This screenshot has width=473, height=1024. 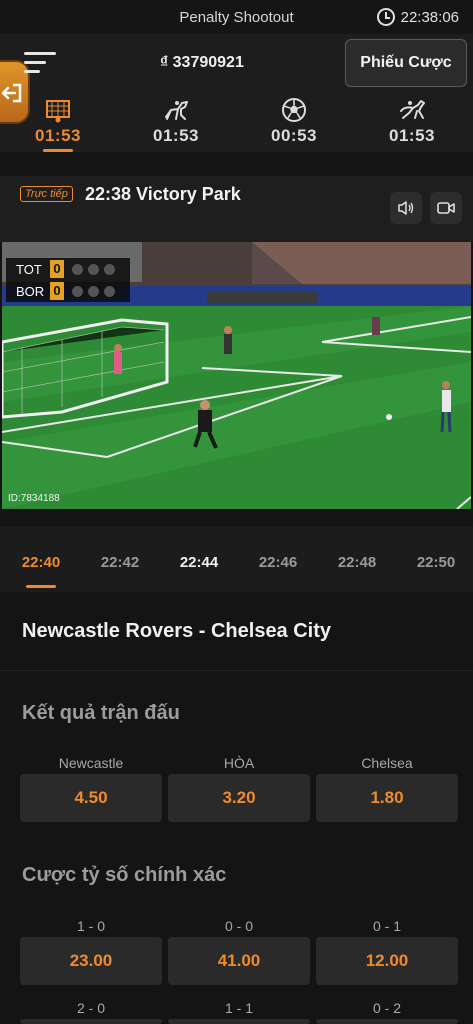 I want to click on menu-icon, so click(x=40, y=64).